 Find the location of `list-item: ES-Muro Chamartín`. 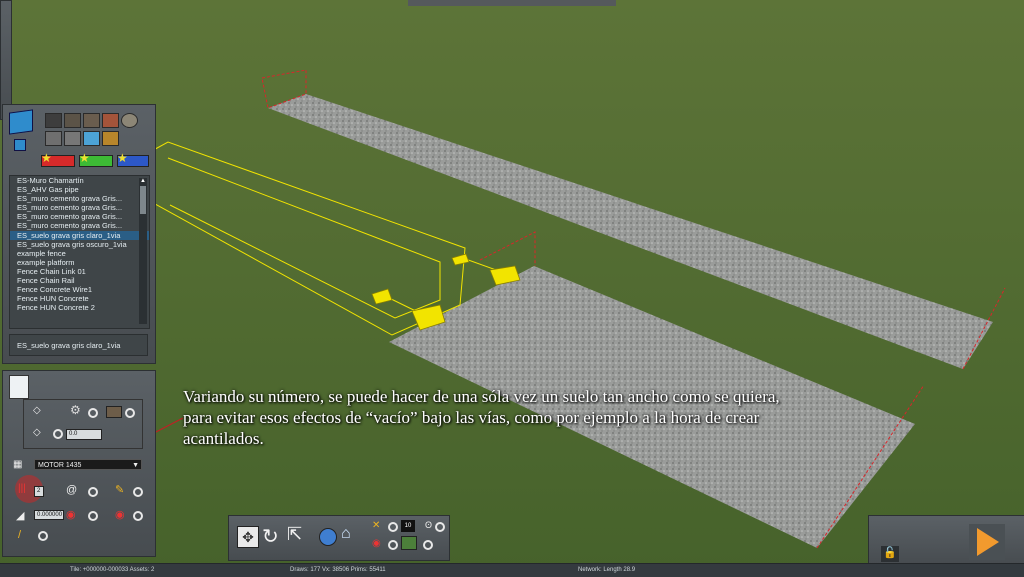

list-item: ES-Muro Chamartín is located at coordinates (79, 180).